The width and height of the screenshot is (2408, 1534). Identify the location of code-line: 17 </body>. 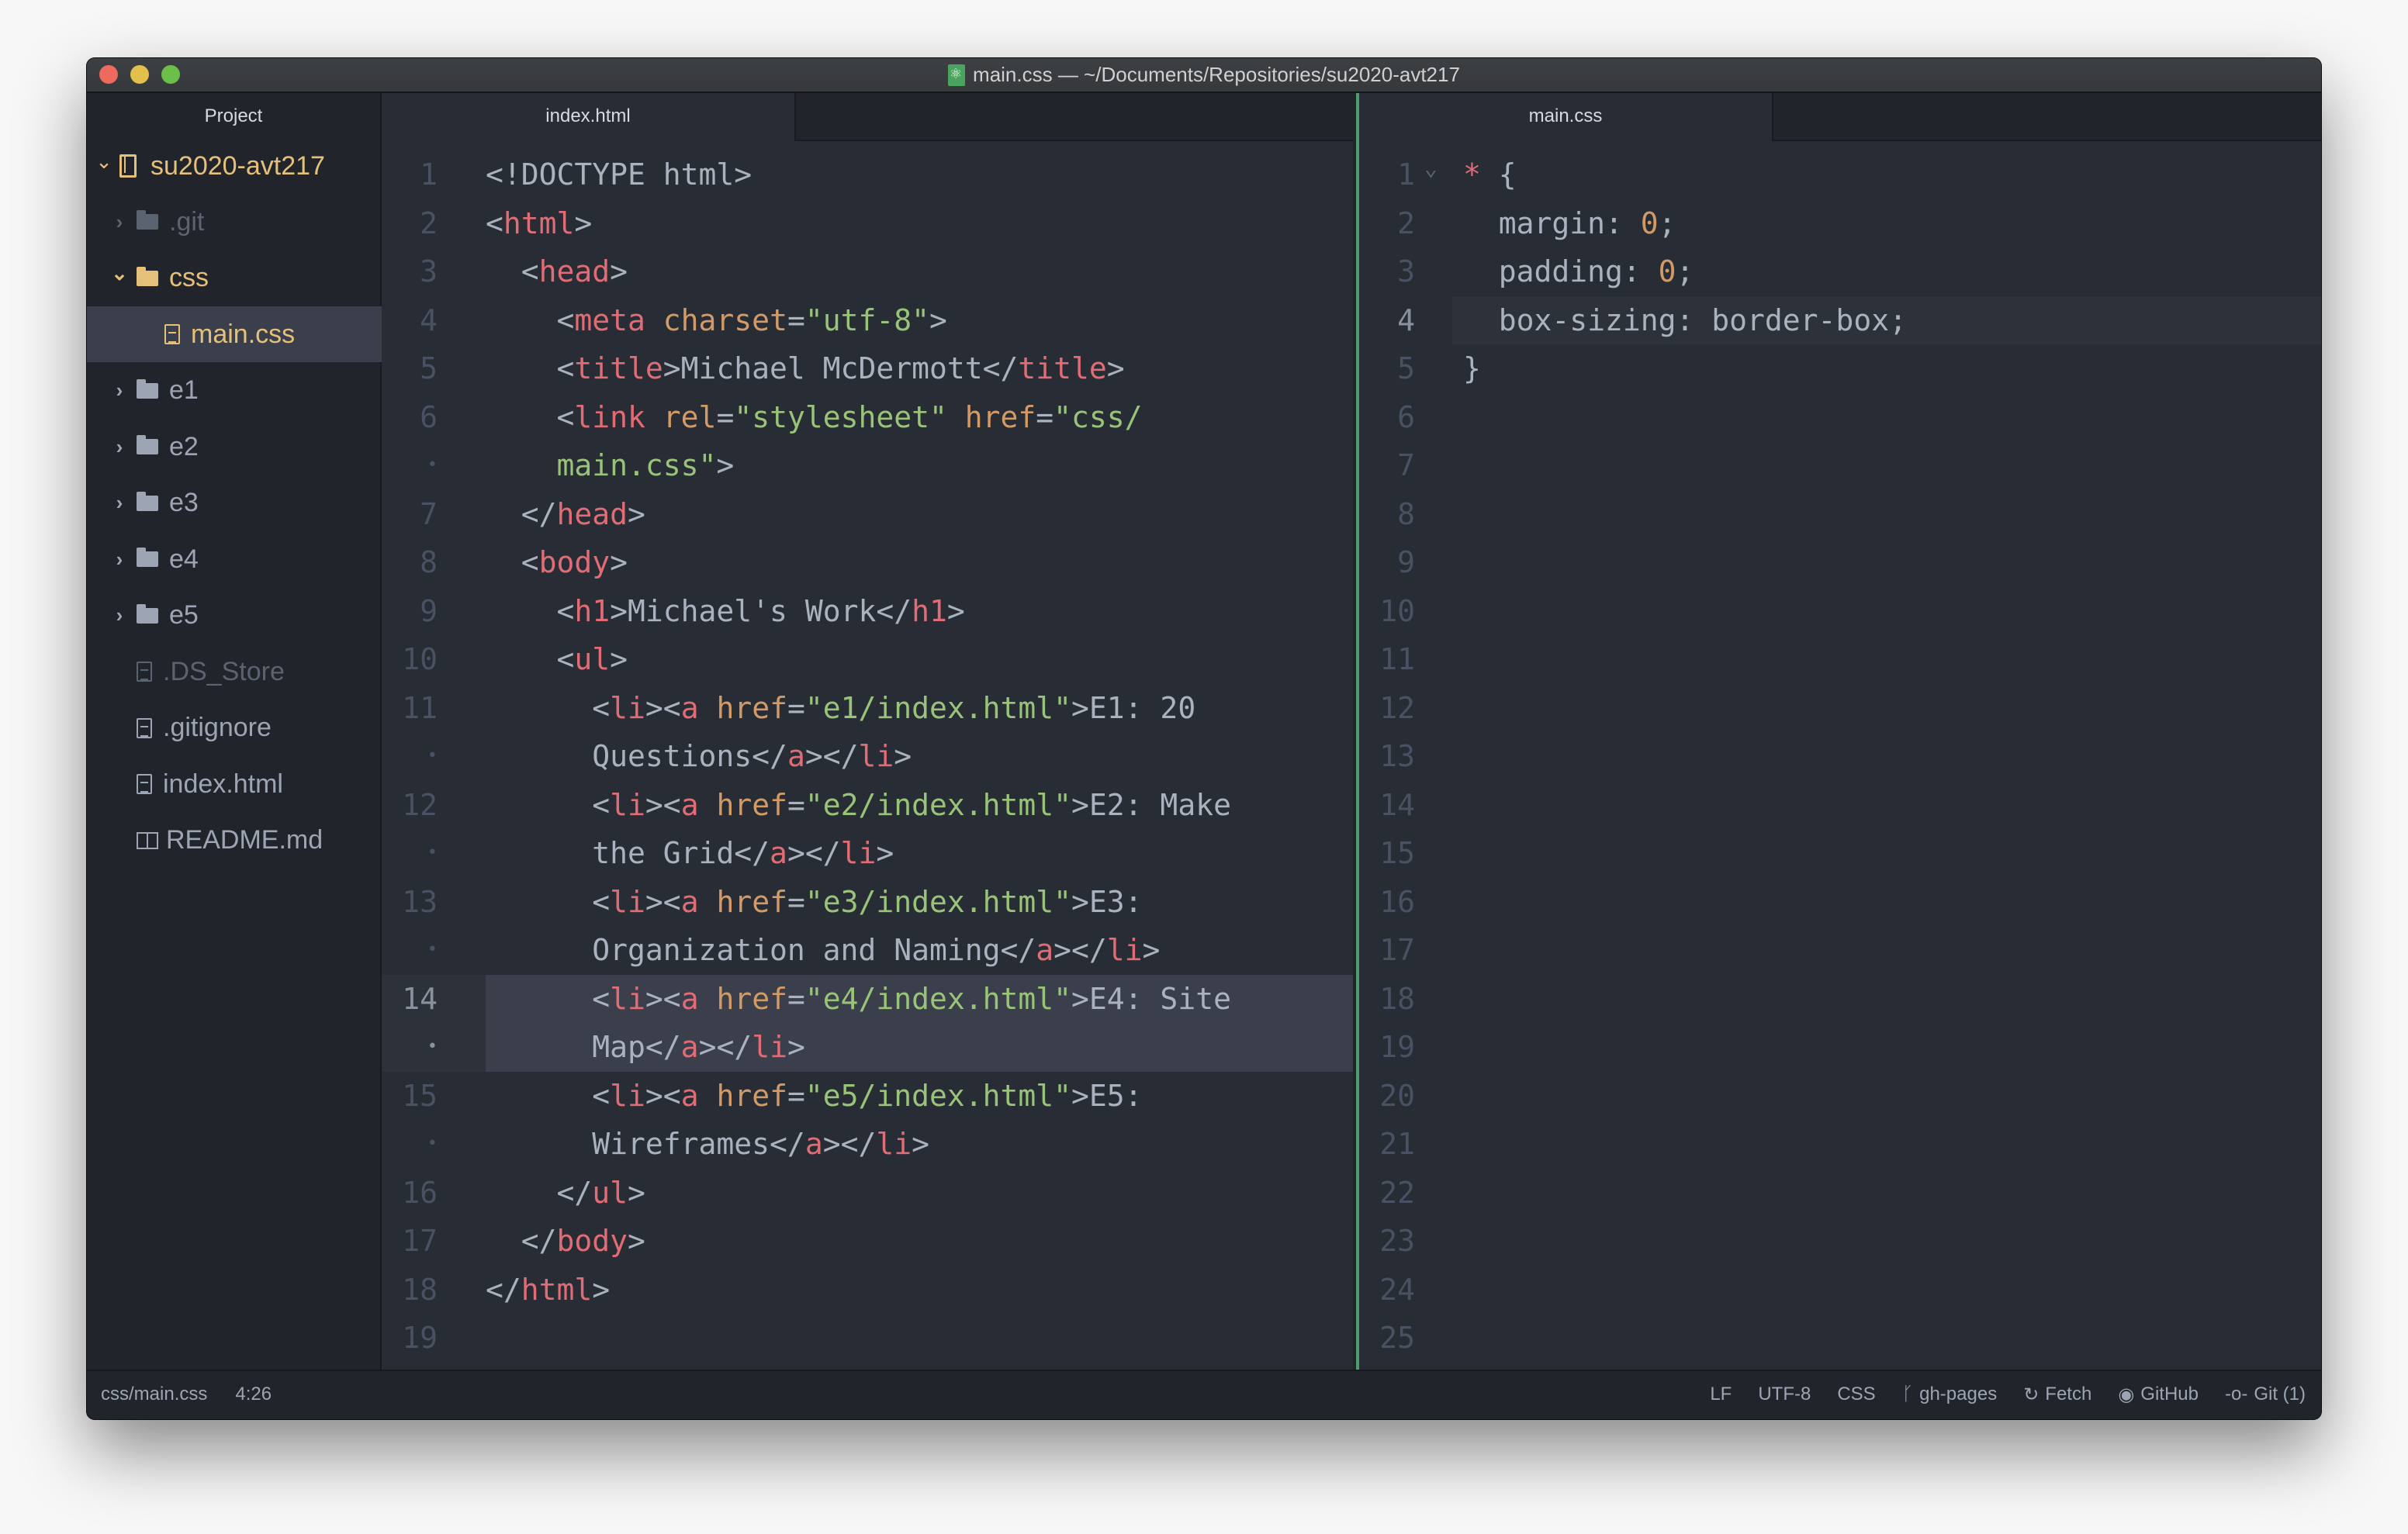
(867, 1241).